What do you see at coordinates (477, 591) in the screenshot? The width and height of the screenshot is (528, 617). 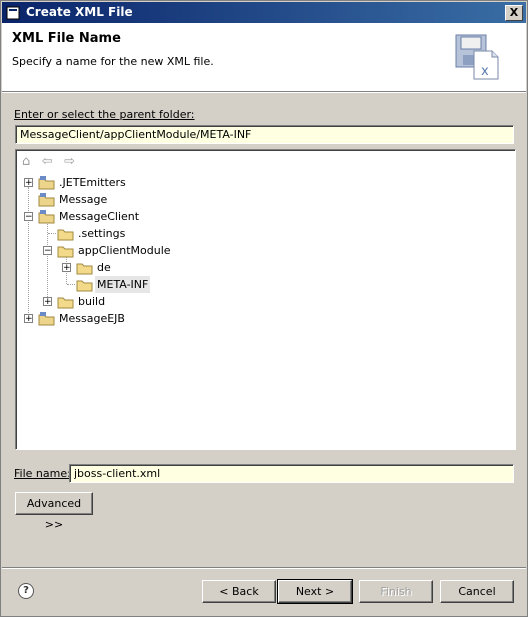 I see `cancel-button: Cancel` at bounding box center [477, 591].